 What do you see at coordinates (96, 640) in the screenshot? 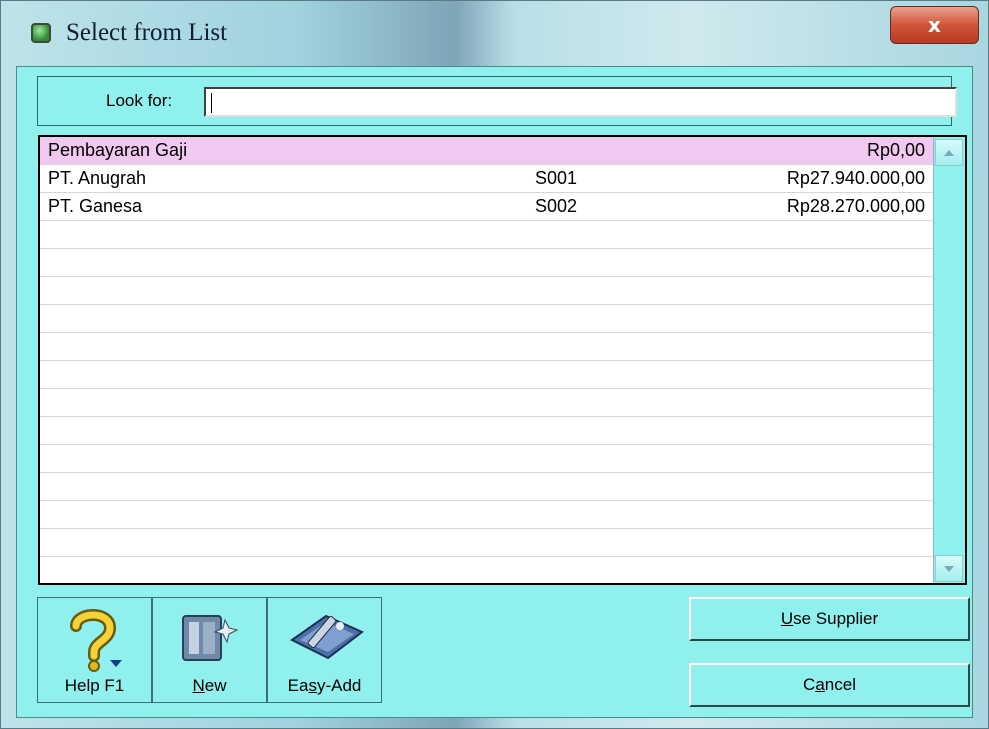
I see `help-question-icon` at bounding box center [96, 640].